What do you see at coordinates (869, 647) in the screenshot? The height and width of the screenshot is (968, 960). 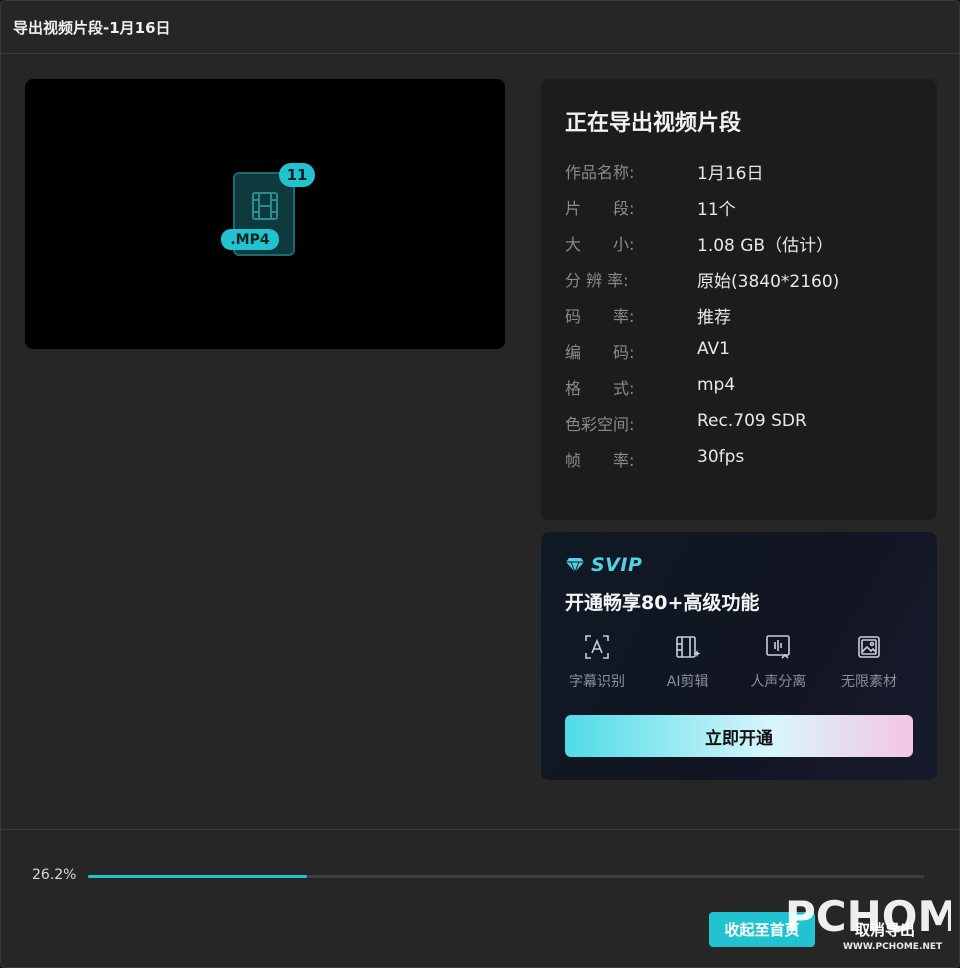 I see `unlimited-assets-icon` at bounding box center [869, 647].